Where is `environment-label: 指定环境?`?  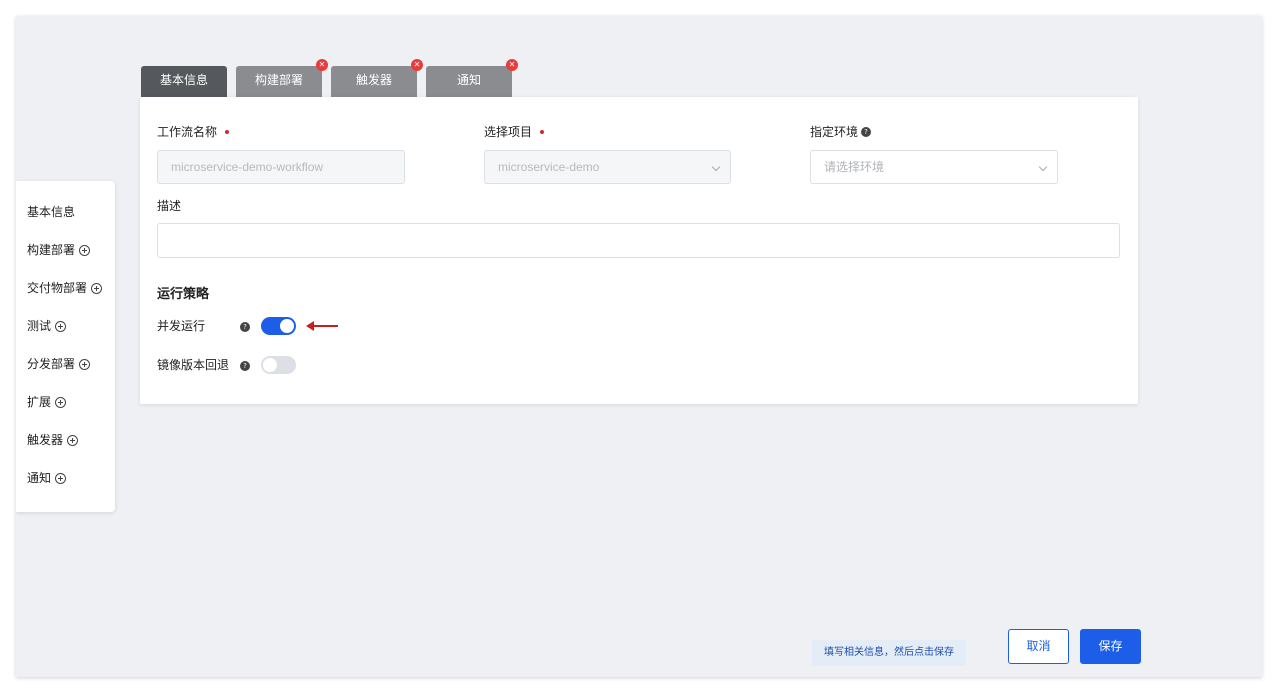
environment-label: 指定环境? is located at coordinates (841, 131).